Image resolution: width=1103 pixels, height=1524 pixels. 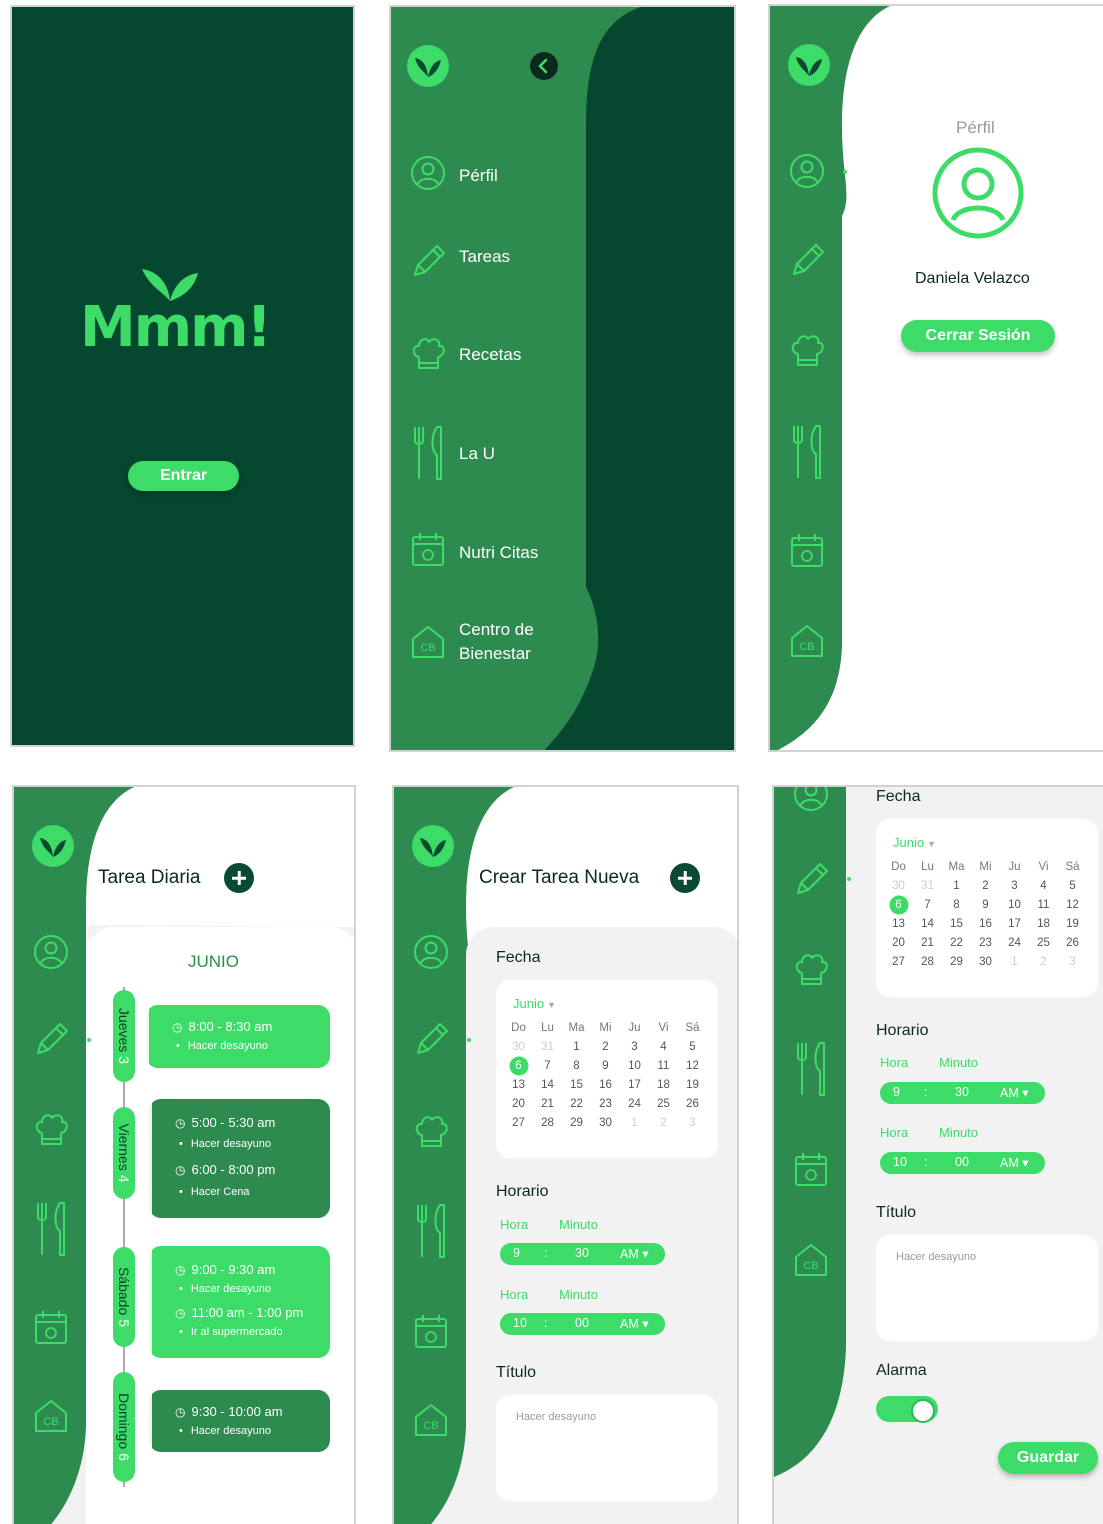 I want to click on calendar-day: 18, so click(x=1043, y=924).